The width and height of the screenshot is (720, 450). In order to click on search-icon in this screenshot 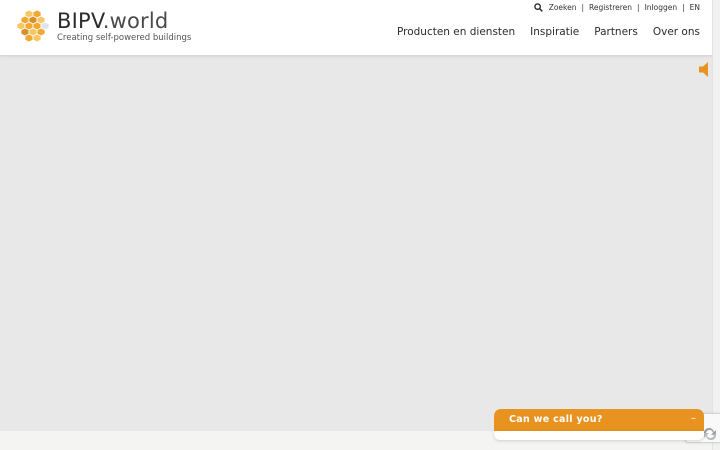, I will do `click(538, 7)`.